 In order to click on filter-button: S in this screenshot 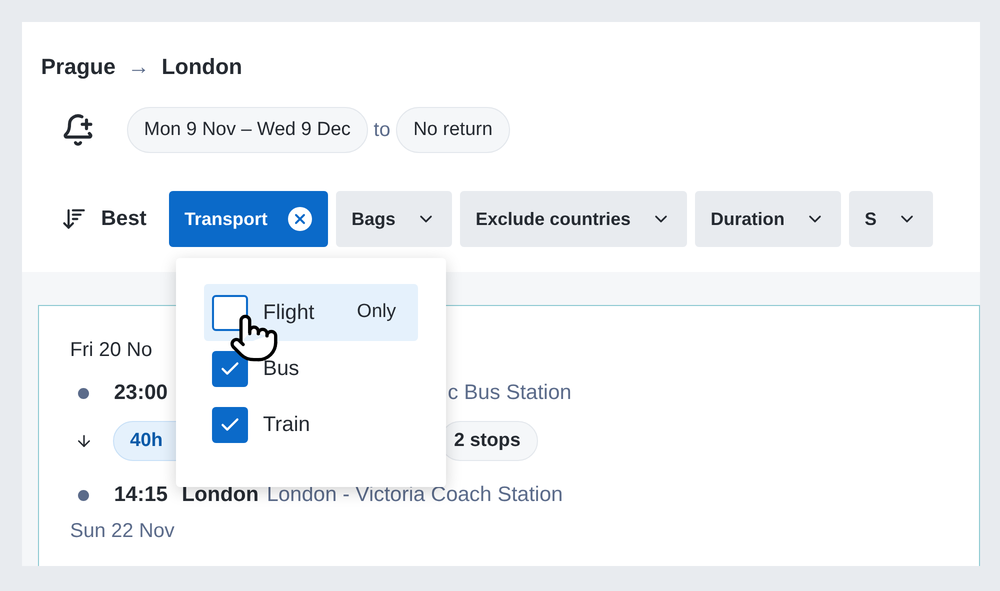, I will do `click(890, 219)`.